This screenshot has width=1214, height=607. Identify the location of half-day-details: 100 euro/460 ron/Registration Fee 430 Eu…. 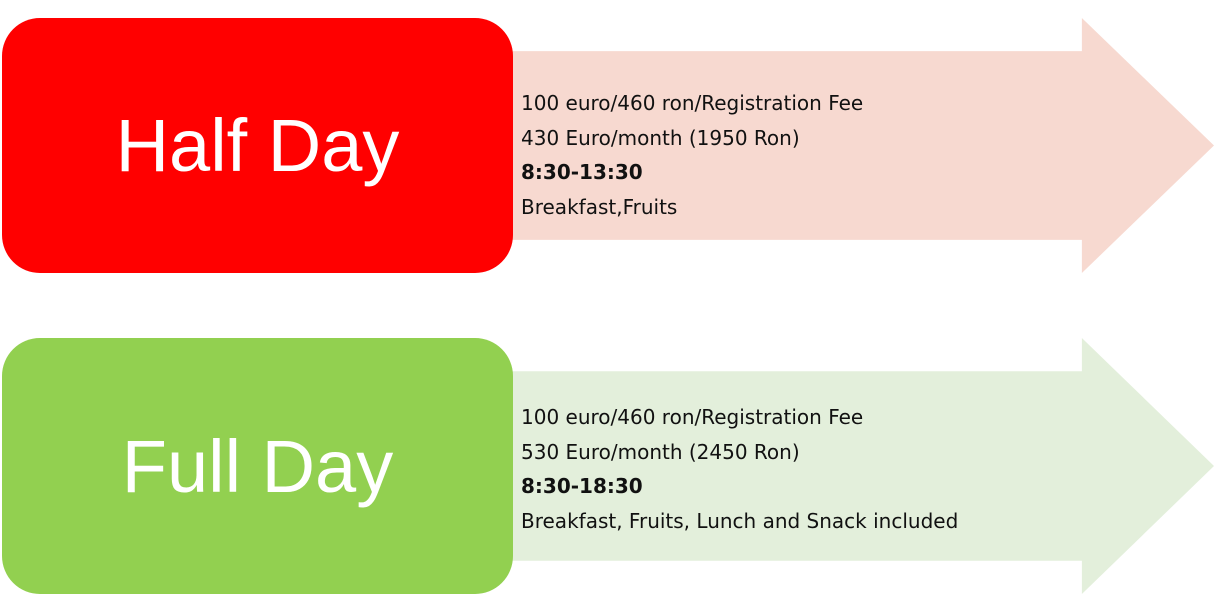
(692, 155).